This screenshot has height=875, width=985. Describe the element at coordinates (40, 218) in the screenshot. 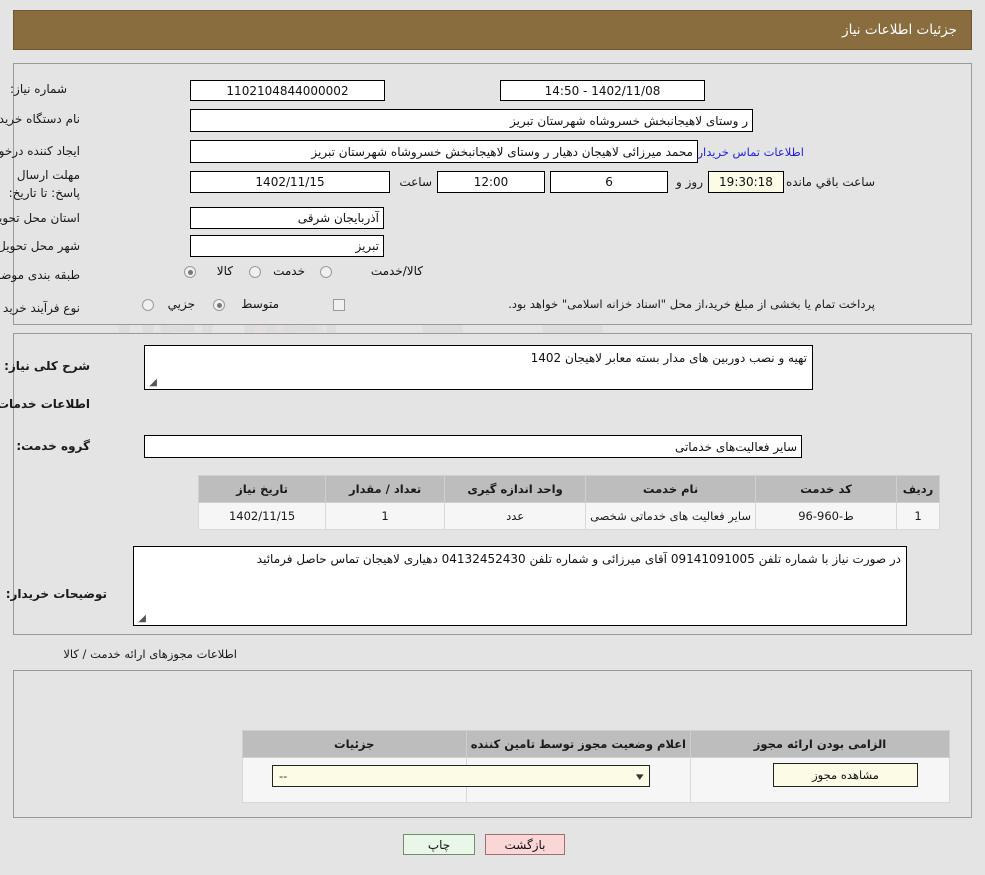

I see `province-label: استان محل تحویل:` at that location.